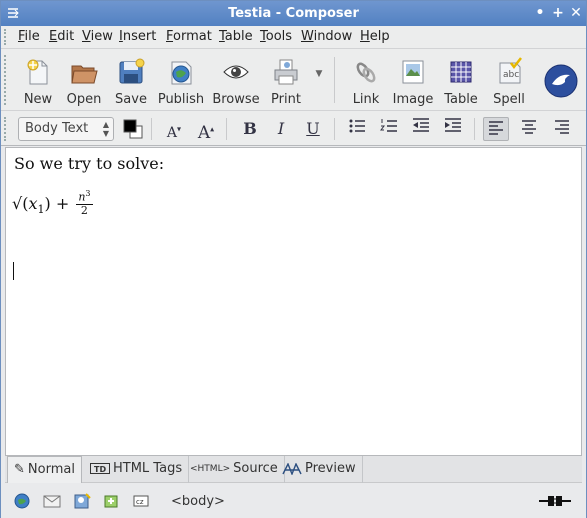 This screenshot has height=518, width=587. I want to click on irc-chat-icon: cz, so click(141, 501).